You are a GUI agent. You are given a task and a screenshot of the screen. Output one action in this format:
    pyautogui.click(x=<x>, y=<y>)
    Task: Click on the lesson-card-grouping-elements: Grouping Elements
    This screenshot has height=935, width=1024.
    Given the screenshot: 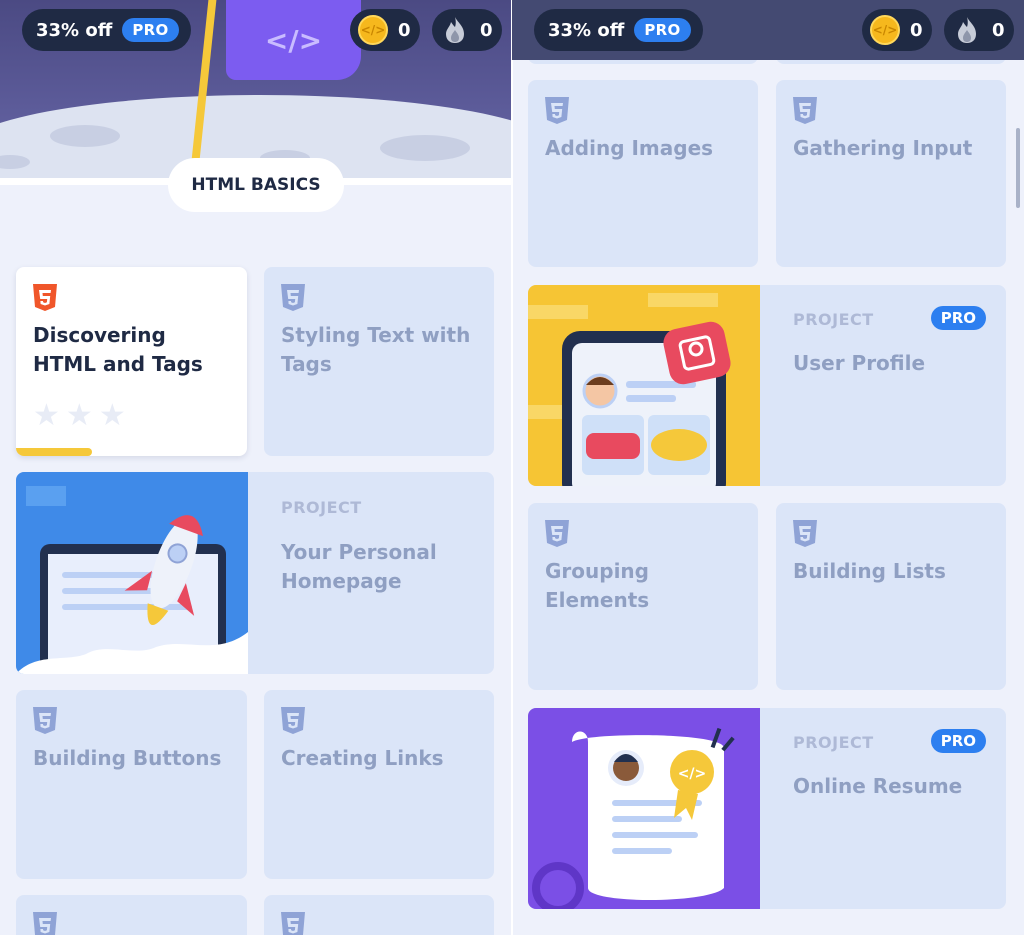 What is the action you would take?
    pyautogui.click(x=643, y=596)
    